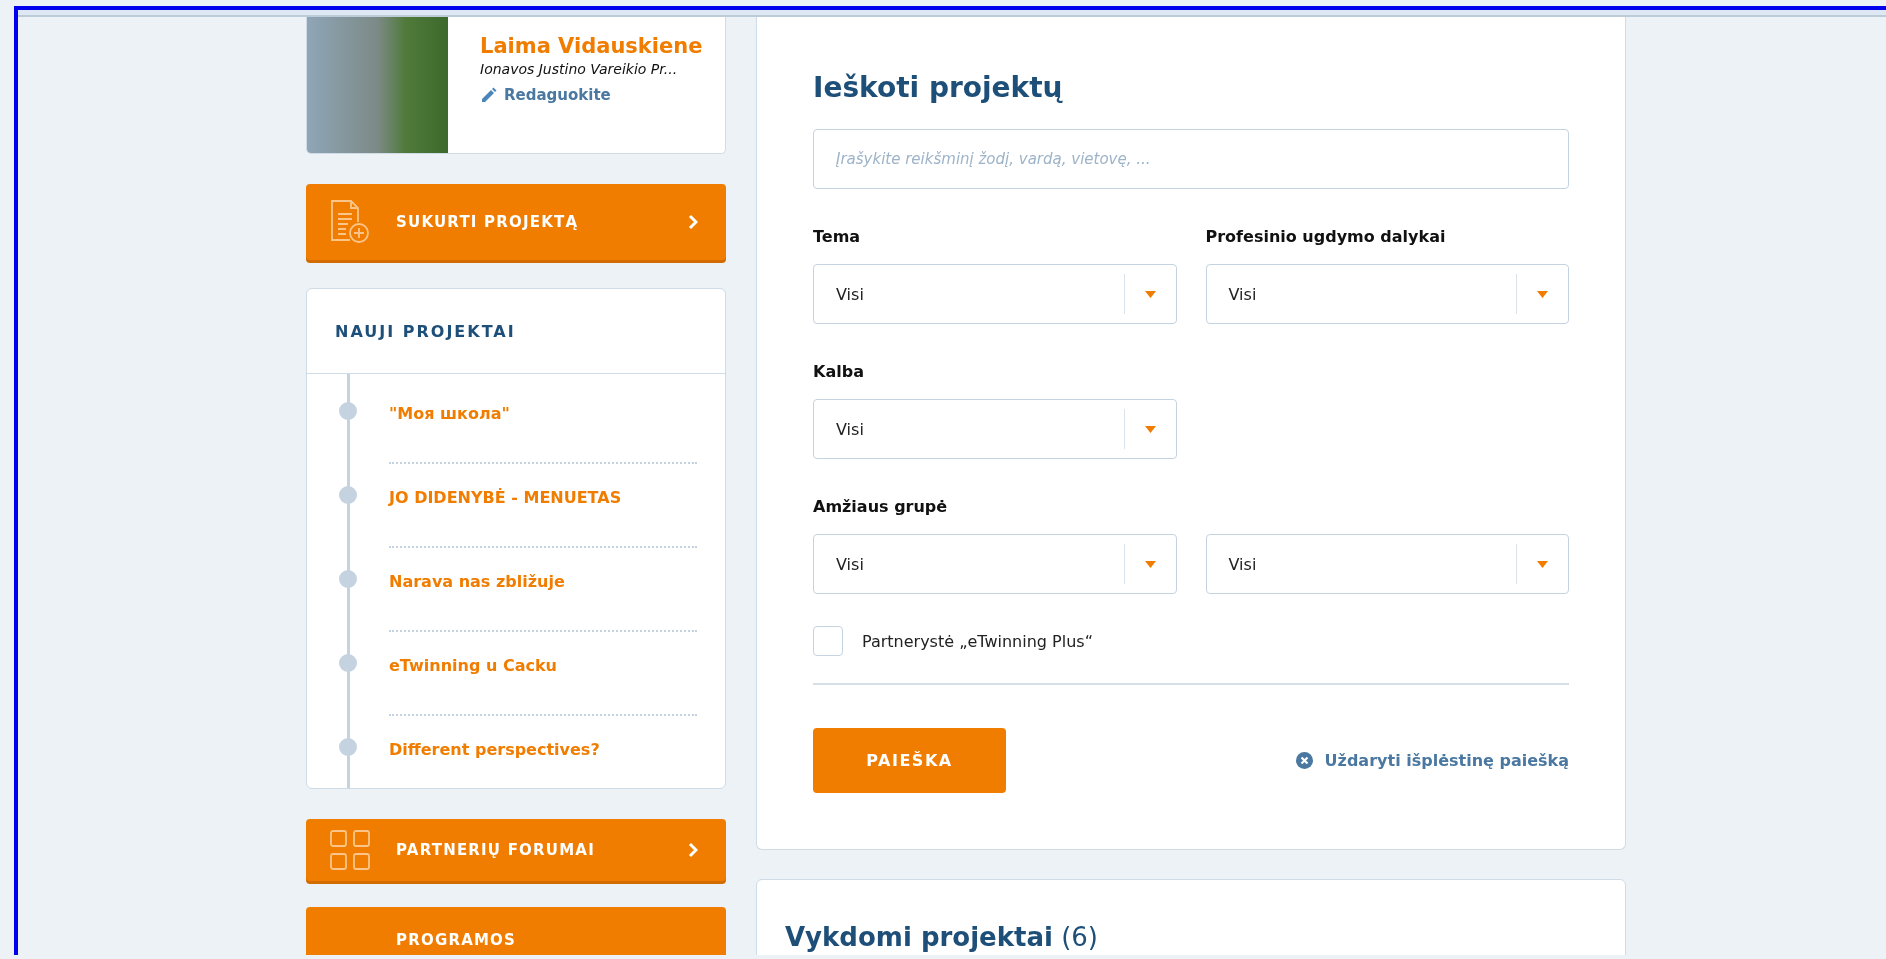 The image size is (1886, 959). Describe the element at coordinates (1304, 760) in the screenshot. I see `close-circle-icon` at that location.